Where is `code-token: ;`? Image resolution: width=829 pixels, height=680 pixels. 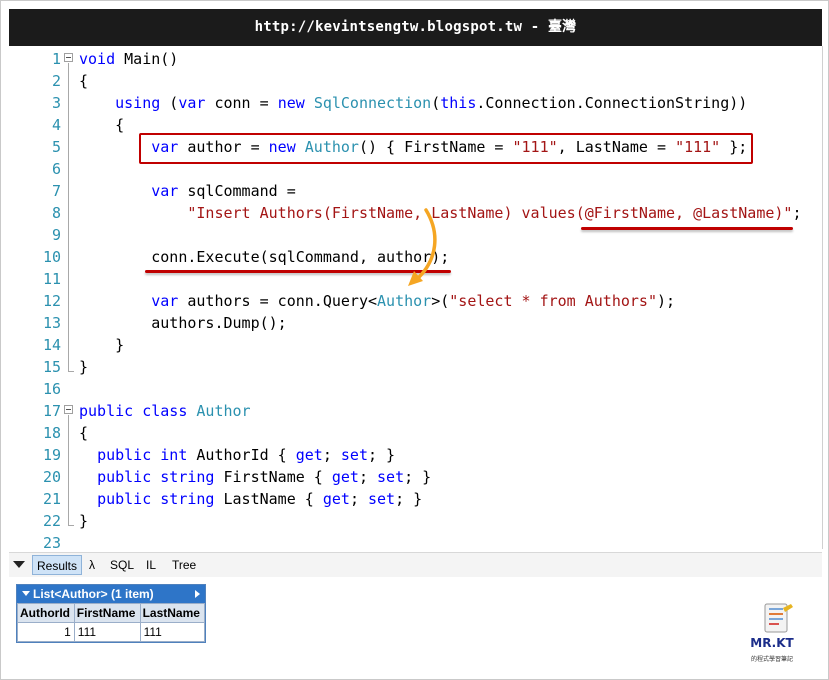
code-token: ; is located at coordinates (331, 455).